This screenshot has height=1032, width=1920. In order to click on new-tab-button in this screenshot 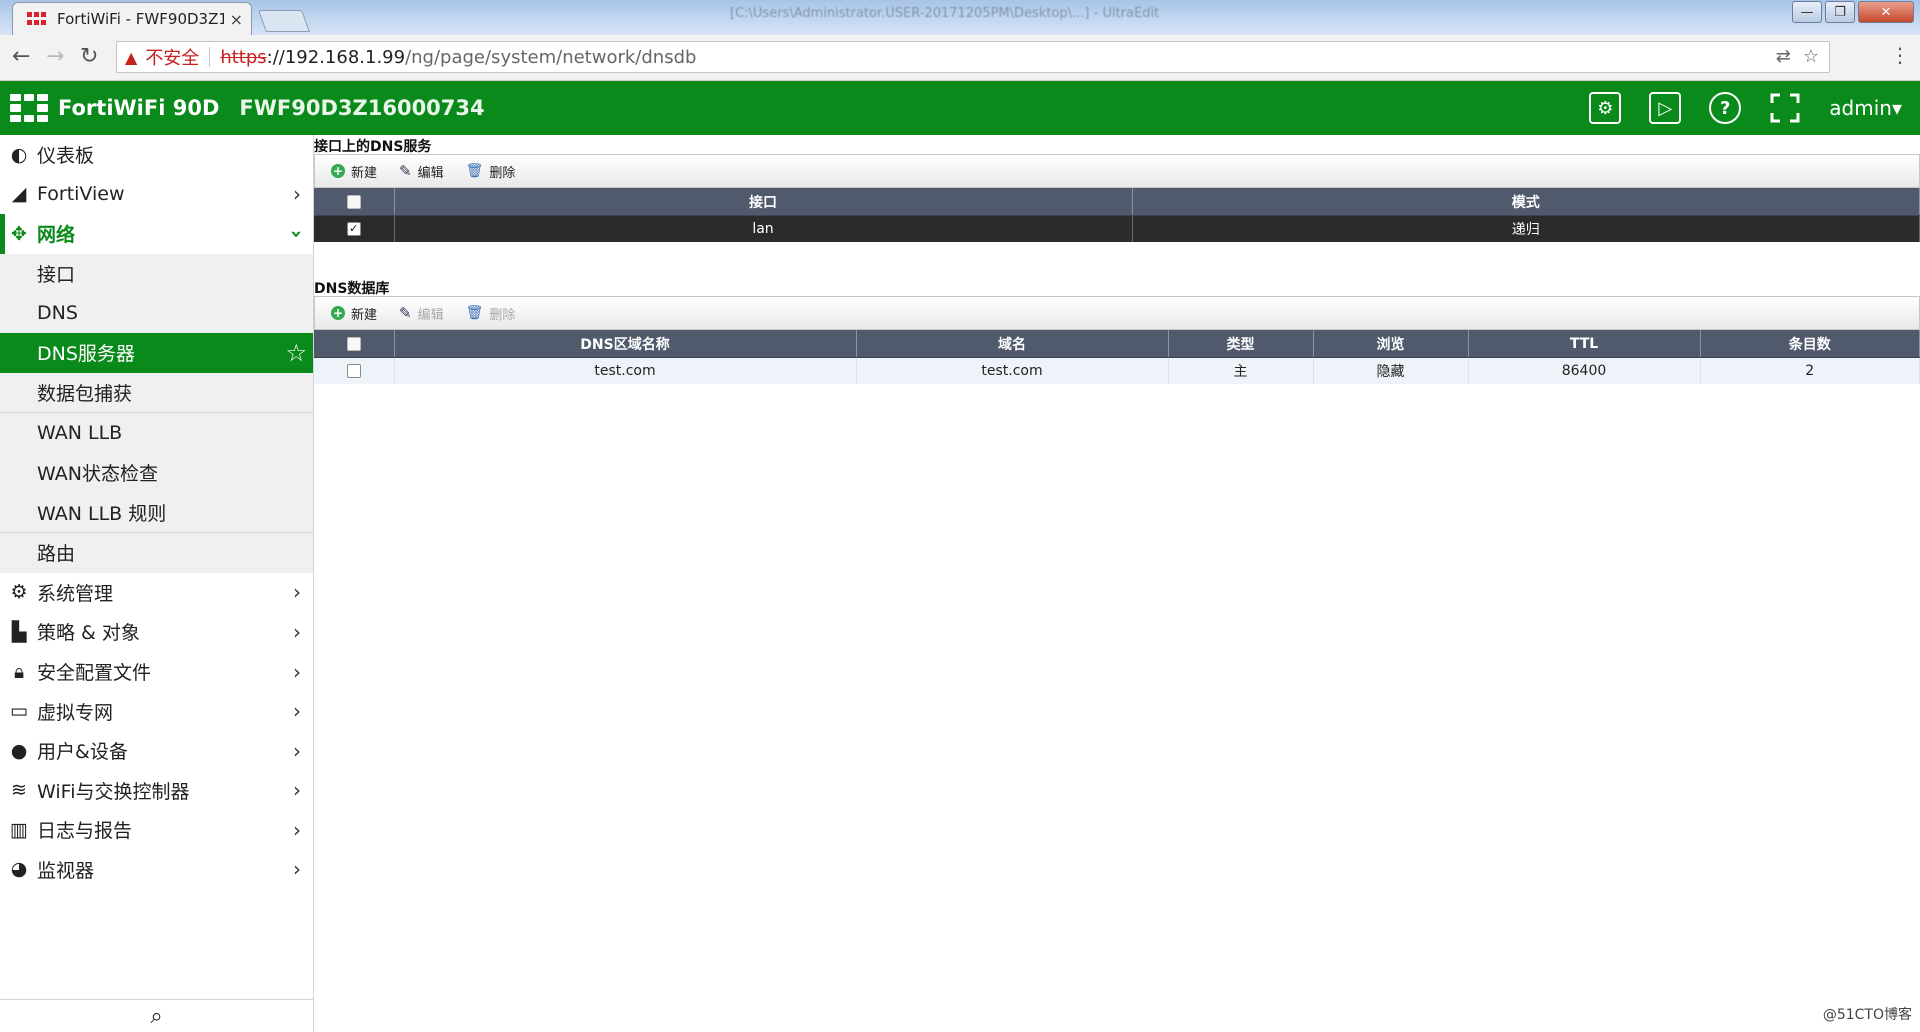, I will do `click(284, 21)`.